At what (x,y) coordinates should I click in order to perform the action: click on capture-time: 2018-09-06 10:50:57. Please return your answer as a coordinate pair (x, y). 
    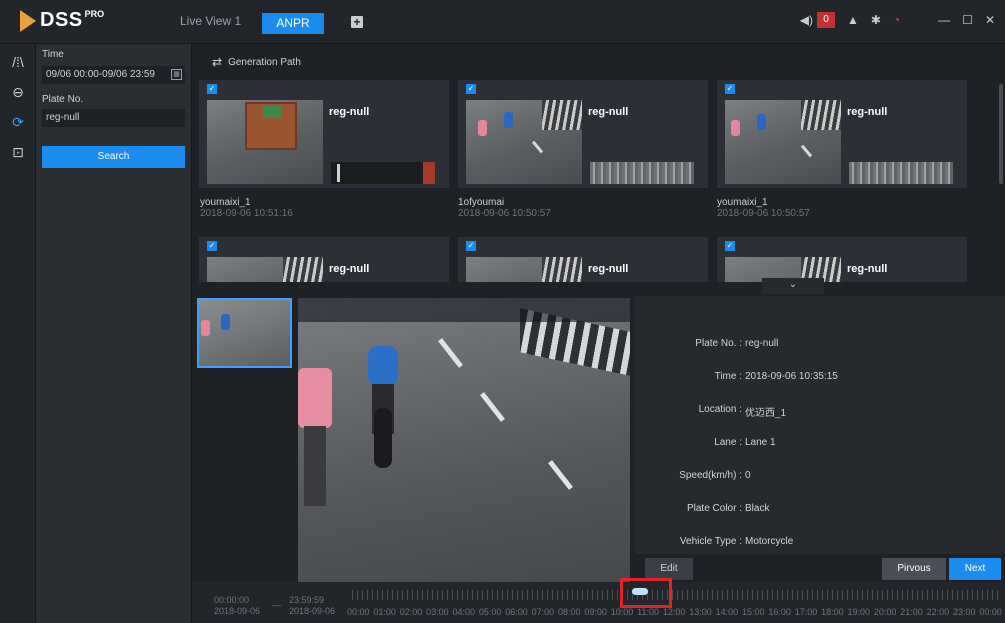
    Looking at the image, I should click on (504, 213).